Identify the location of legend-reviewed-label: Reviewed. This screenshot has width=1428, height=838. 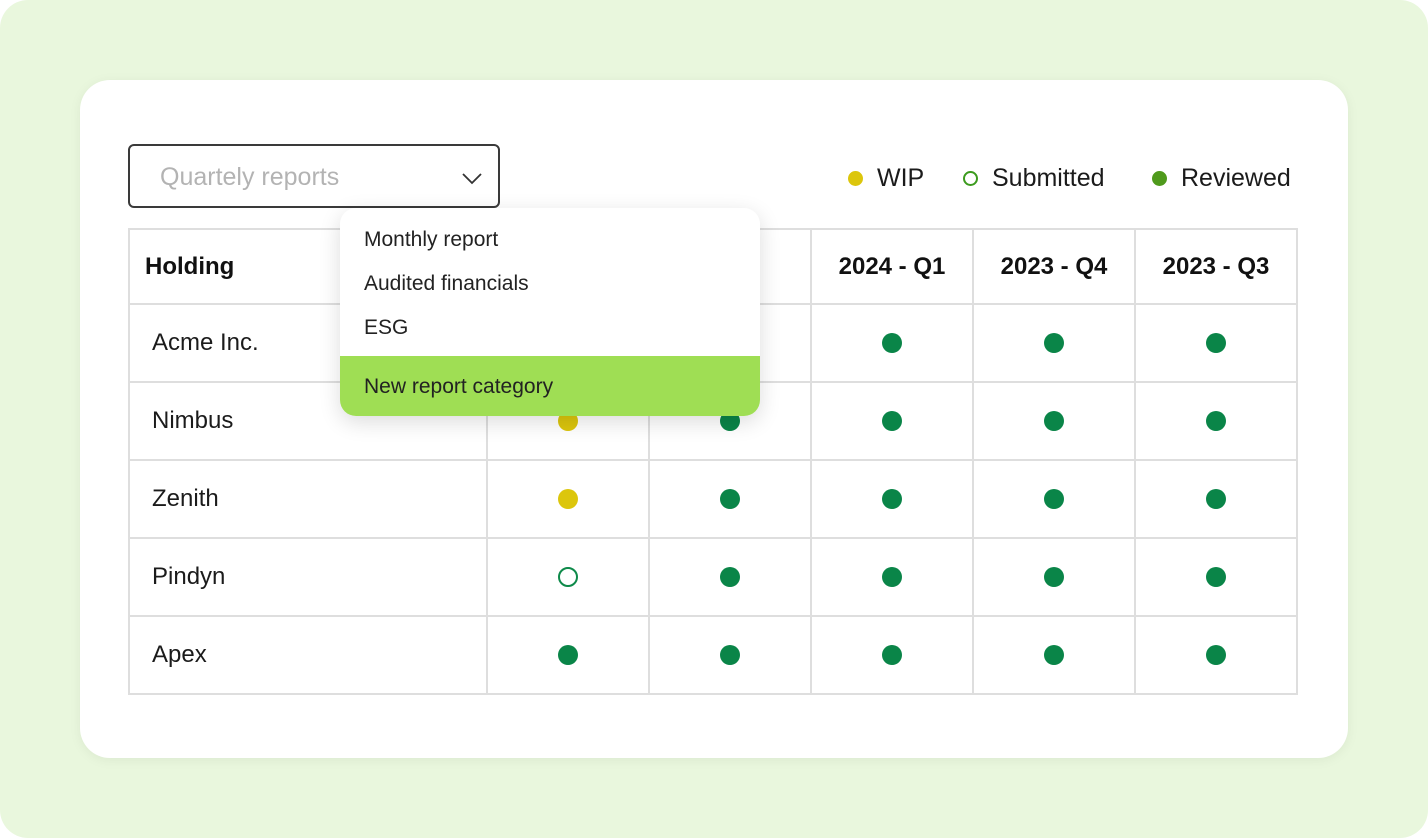
(1236, 177).